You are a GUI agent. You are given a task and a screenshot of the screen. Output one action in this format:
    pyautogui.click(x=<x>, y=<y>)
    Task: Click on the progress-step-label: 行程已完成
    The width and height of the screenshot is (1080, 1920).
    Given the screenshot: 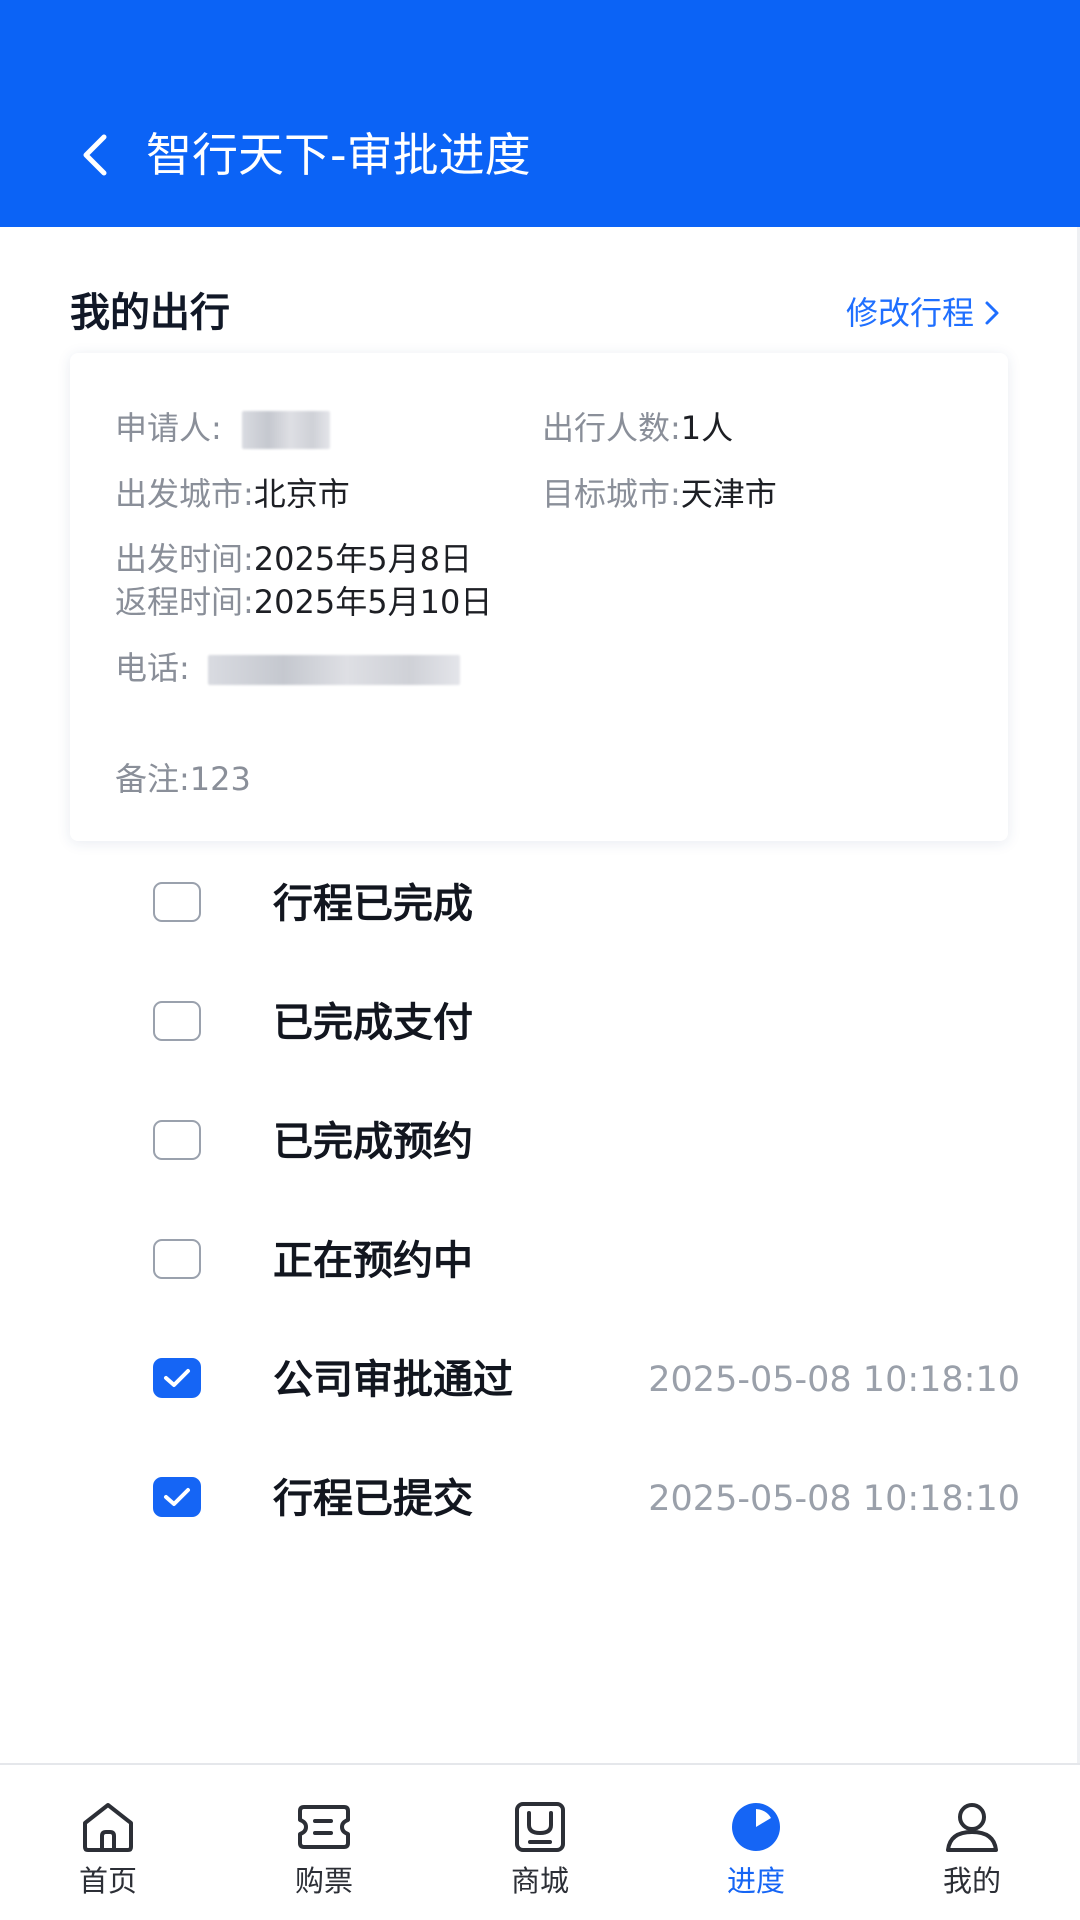 What is the action you would take?
    pyautogui.click(x=373, y=904)
    